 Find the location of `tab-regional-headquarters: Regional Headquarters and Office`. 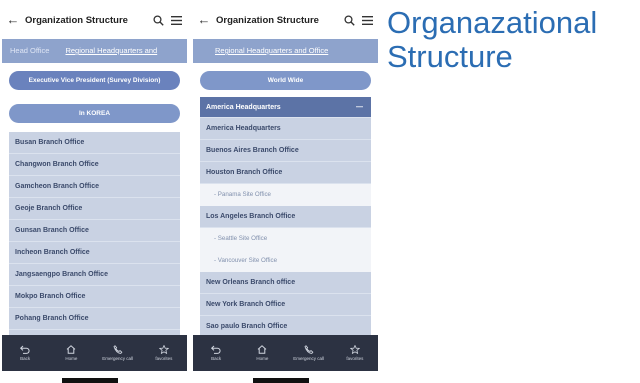

tab-regional-headquarters: Regional Headquarters and Office is located at coordinates (264, 51).